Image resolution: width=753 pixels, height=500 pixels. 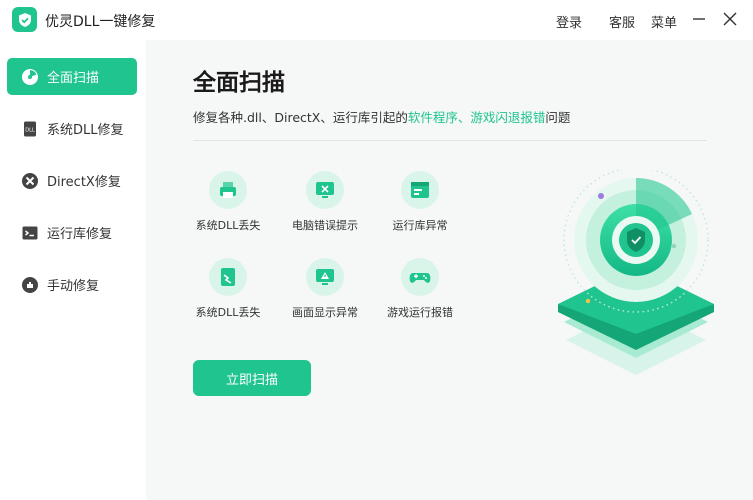 I want to click on menu-link: 菜单, so click(x=664, y=21).